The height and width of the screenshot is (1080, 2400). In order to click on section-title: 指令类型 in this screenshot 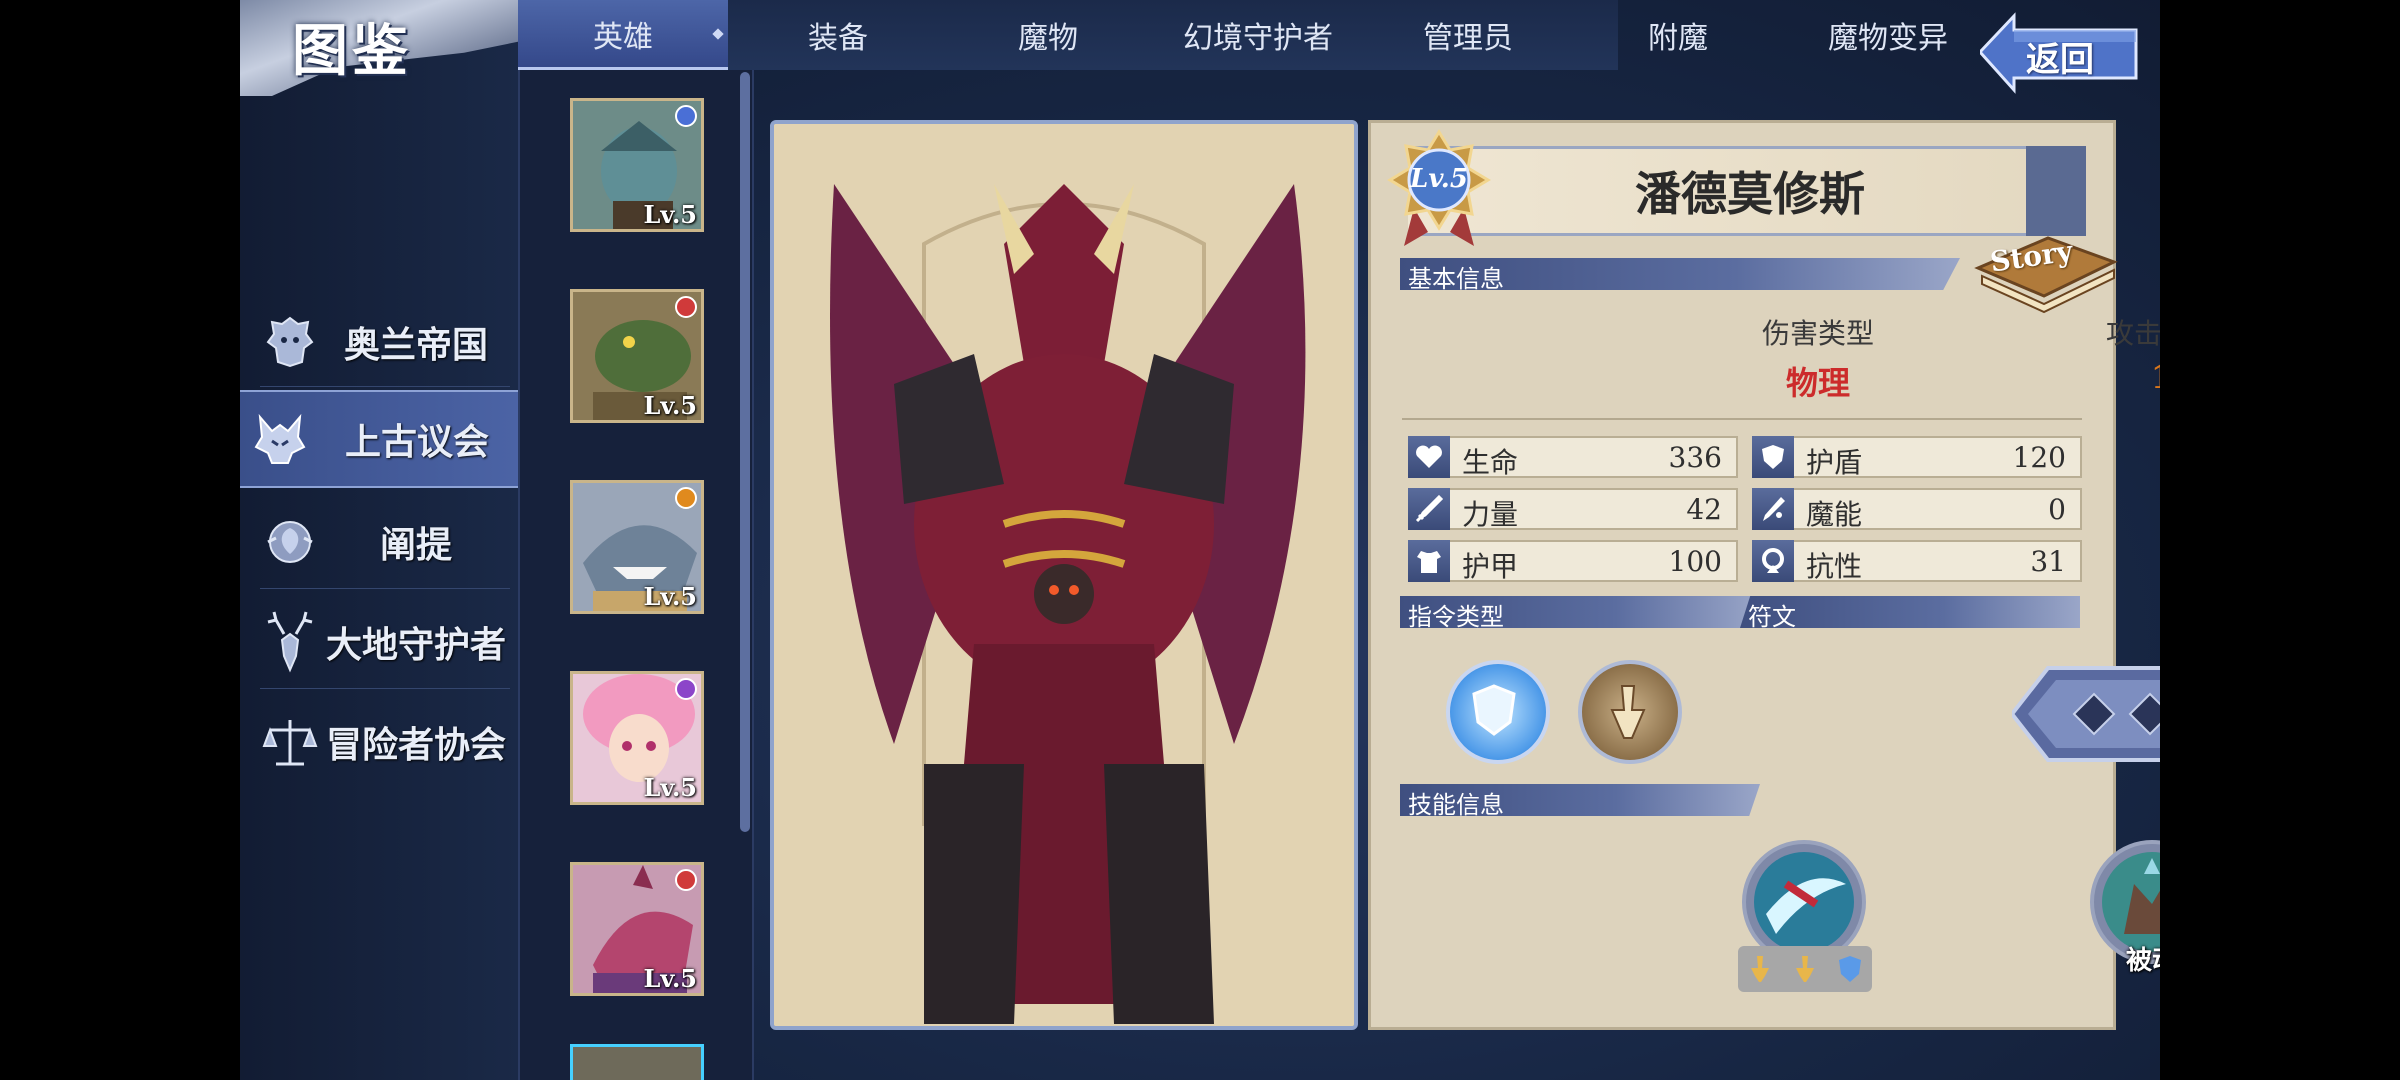, I will do `click(1456, 617)`.